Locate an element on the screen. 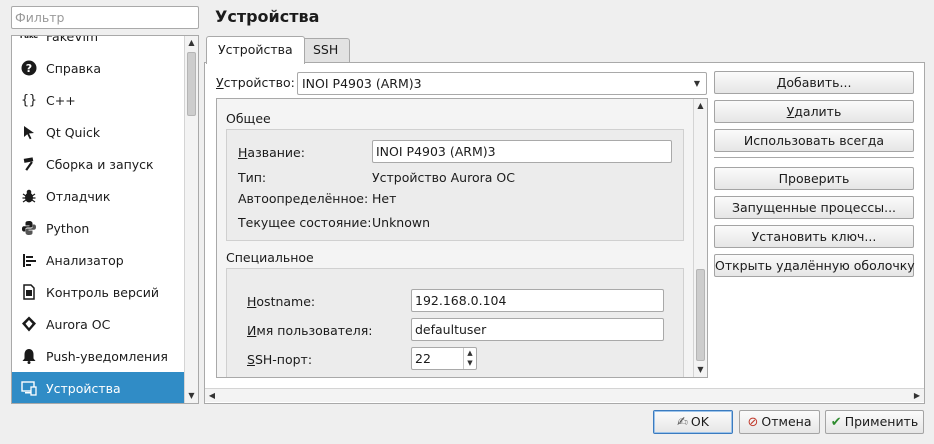 Image resolution: width=934 pixels, height=444 pixels. name-label: Название: is located at coordinates (271, 152).